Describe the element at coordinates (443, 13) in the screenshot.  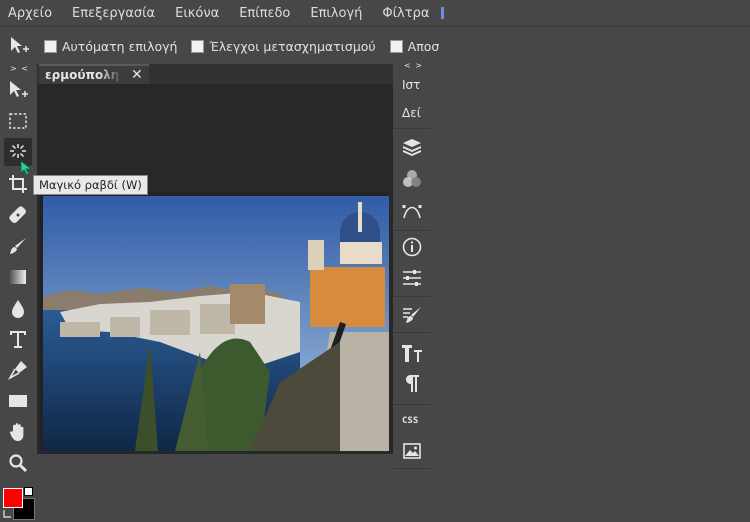
I see `menu-overflow-indicator` at that location.